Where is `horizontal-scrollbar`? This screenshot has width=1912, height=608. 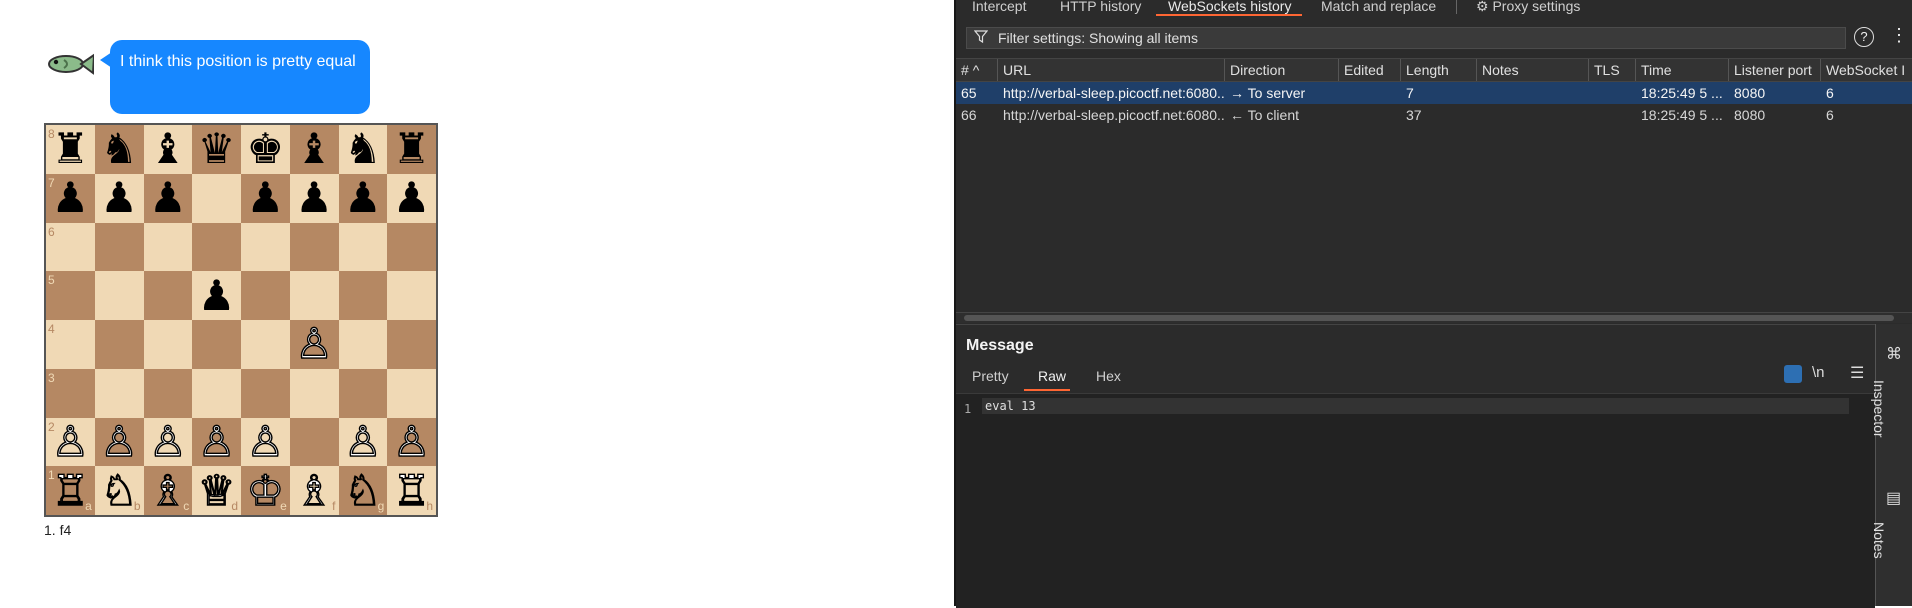 horizontal-scrollbar is located at coordinates (1434, 317).